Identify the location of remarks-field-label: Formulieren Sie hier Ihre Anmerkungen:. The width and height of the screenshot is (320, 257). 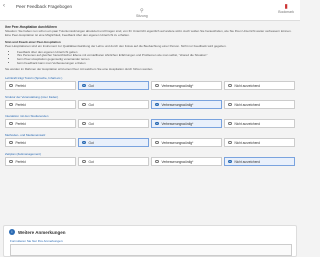
(37, 241).